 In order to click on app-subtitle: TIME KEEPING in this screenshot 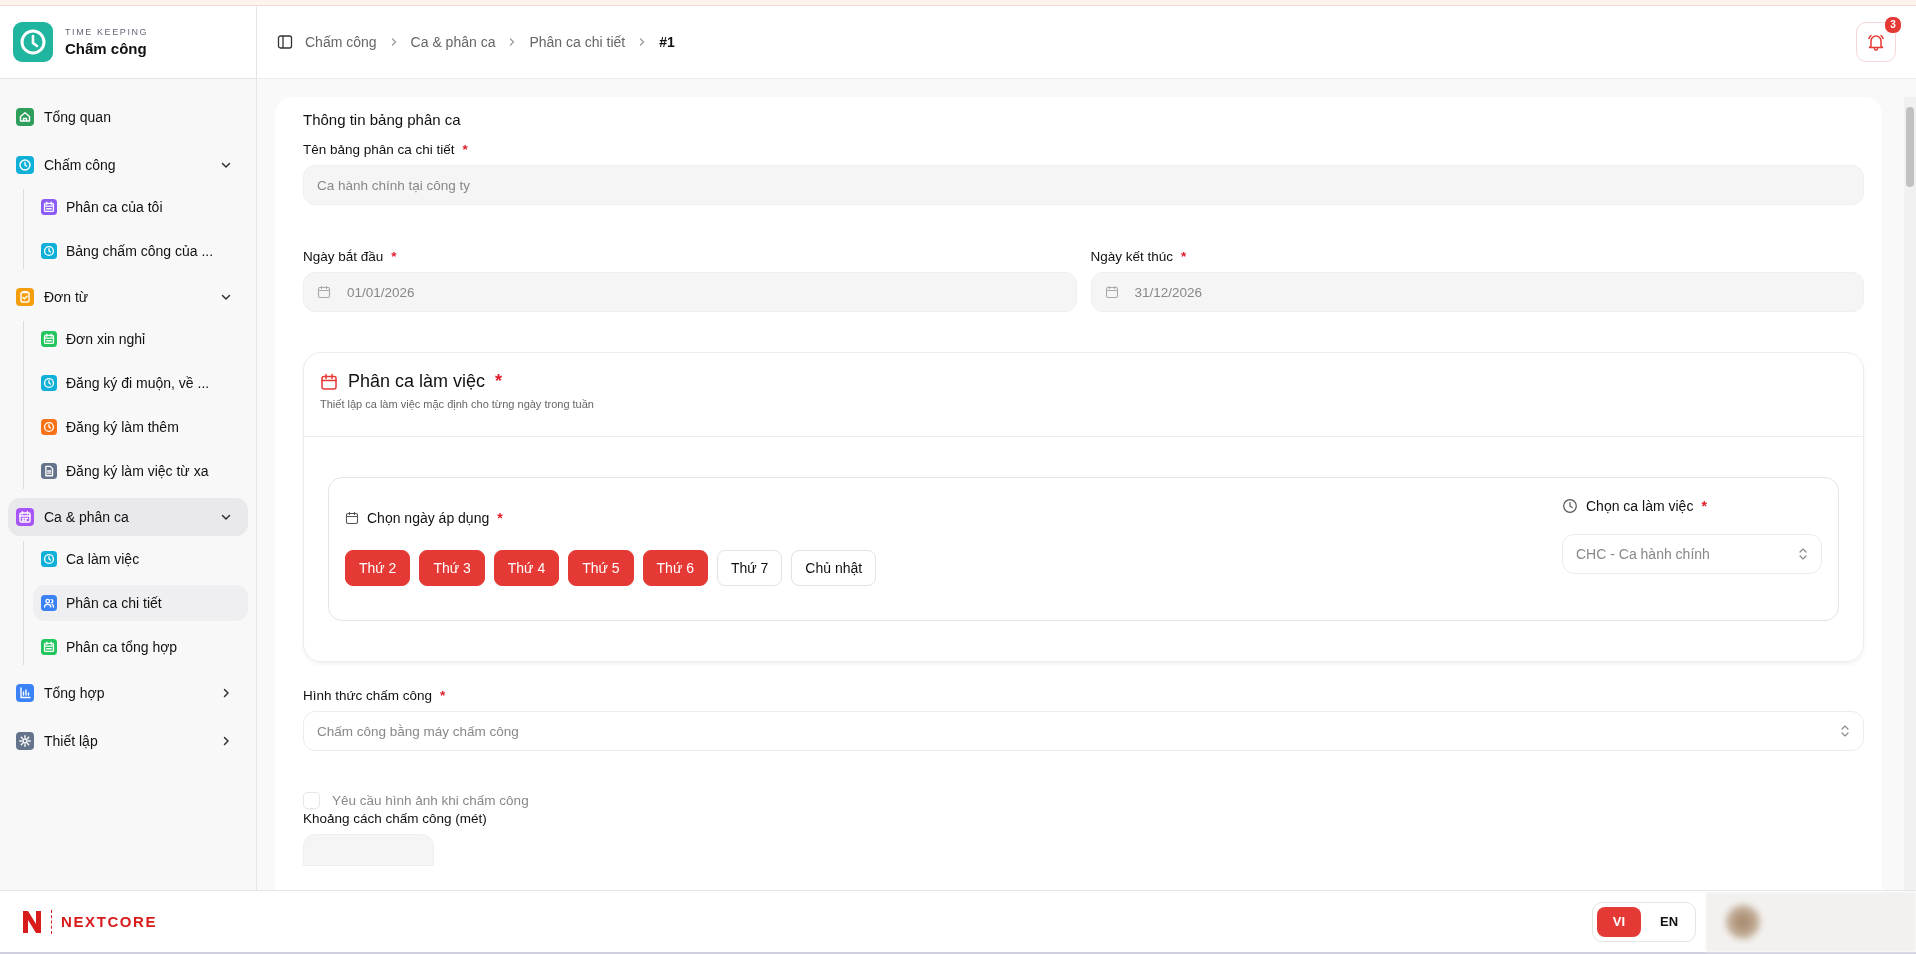, I will do `click(107, 32)`.